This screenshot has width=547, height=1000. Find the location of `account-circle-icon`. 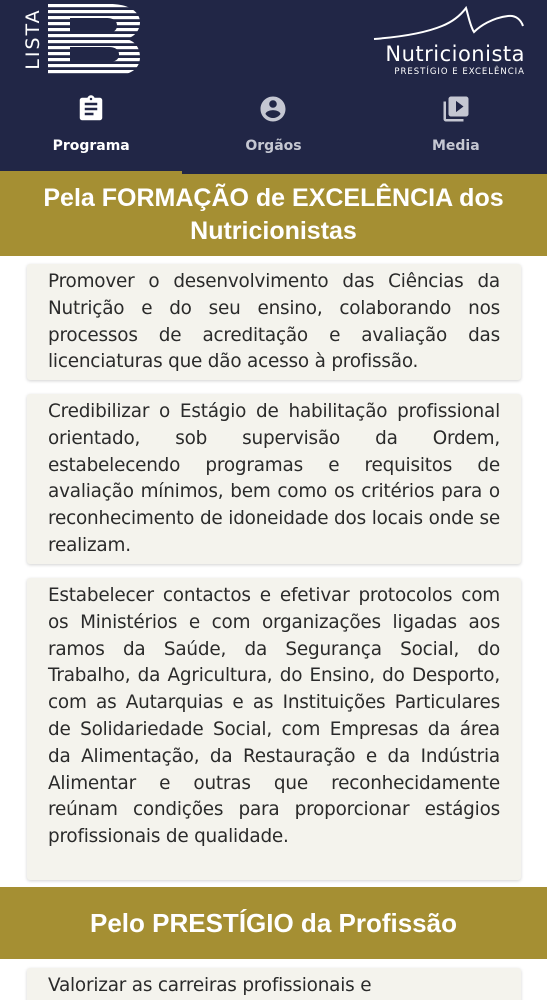

account-circle-icon is located at coordinates (273, 109).